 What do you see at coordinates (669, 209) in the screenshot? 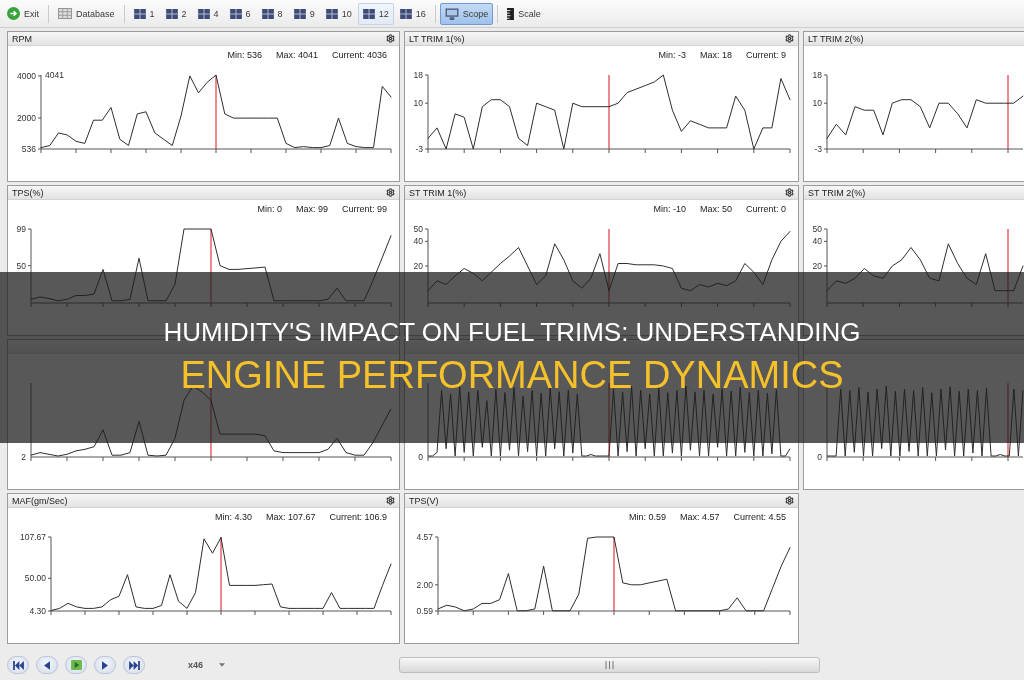
I see `graph-stat: Min: -10` at bounding box center [669, 209].